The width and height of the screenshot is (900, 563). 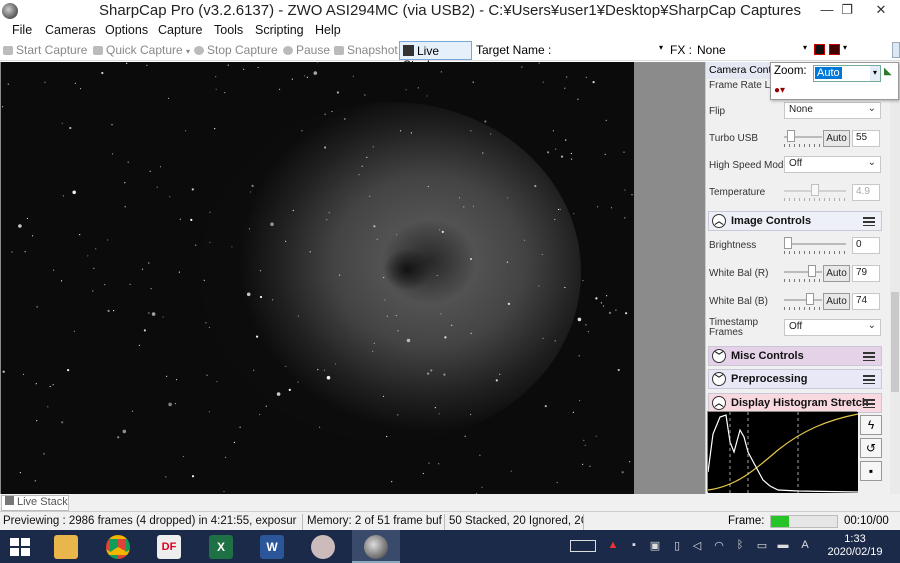 What do you see at coordinates (141, 50) in the screenshot?
I see `quick-capture-button: Quick Capture ▾` at bounding box center [141, 50].